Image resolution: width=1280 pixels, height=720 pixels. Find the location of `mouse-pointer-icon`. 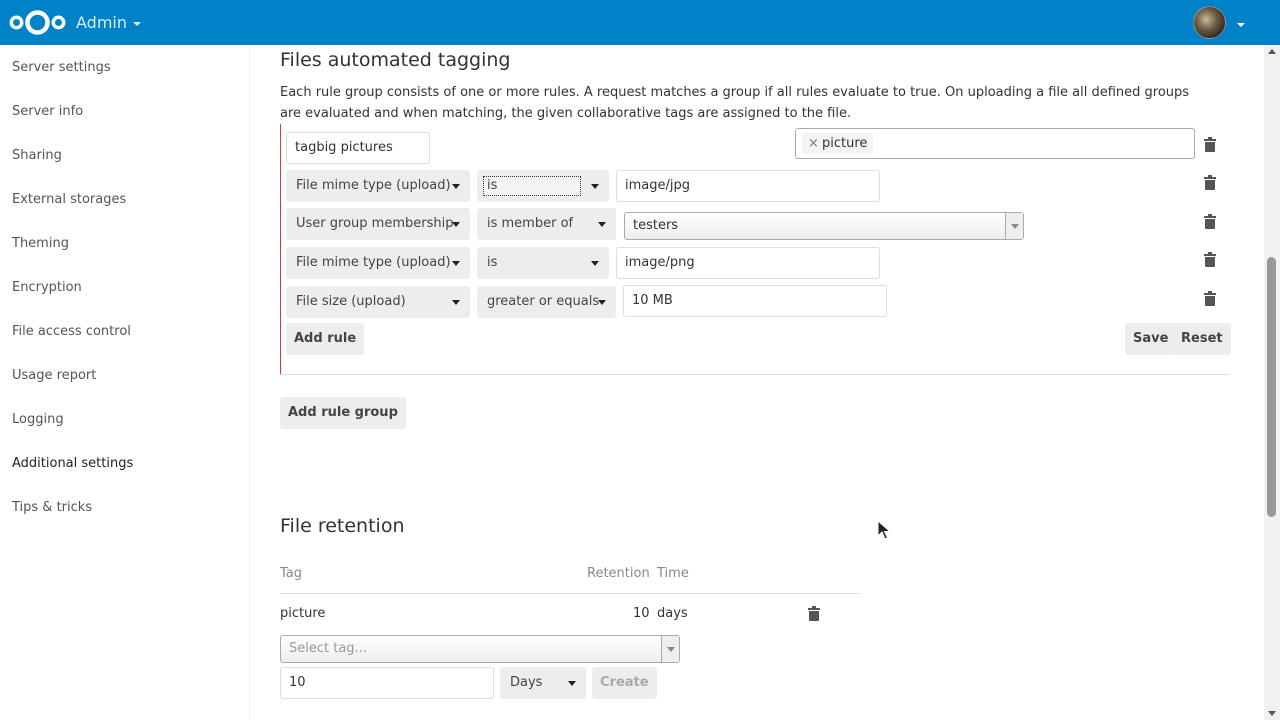

mouse-pointer-icon is located at coordinates (884, 530).